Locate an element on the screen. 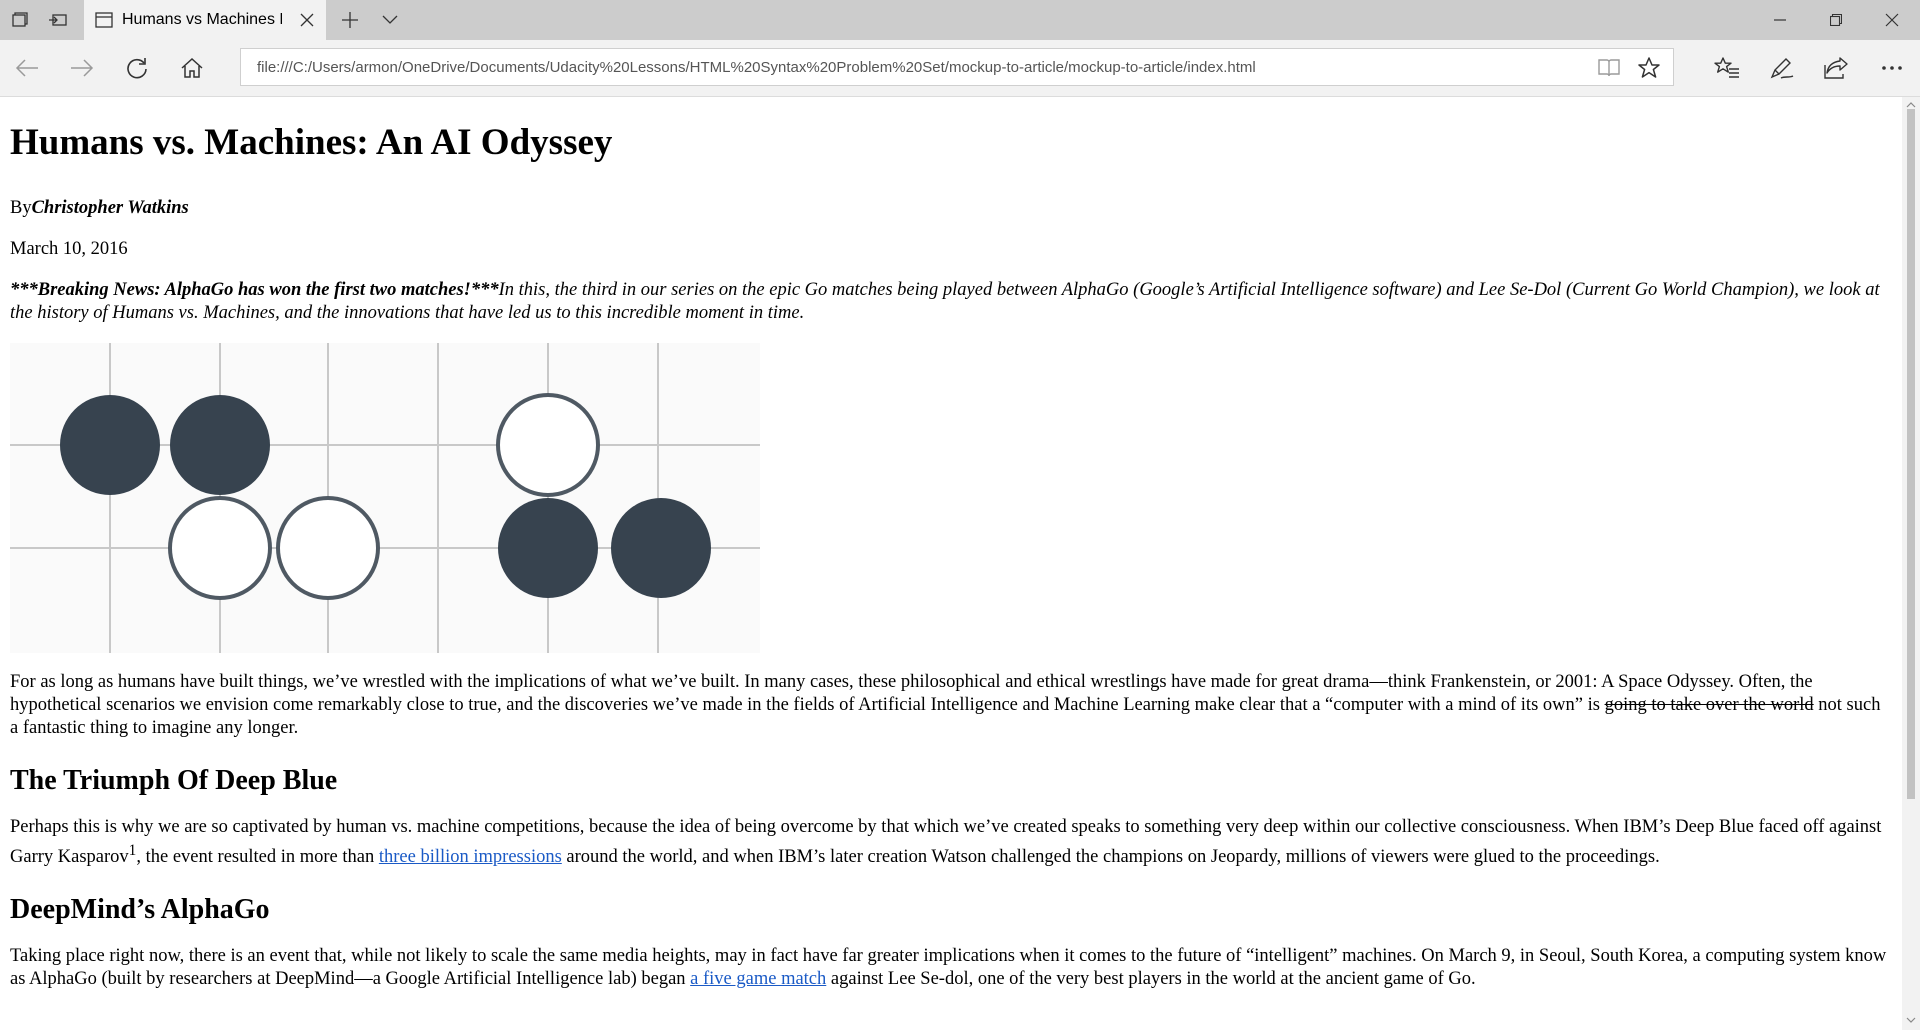 The image size is (1920, 1030). tab-bar: Humans vs Machines Bl is located at coordinates (960, 20).